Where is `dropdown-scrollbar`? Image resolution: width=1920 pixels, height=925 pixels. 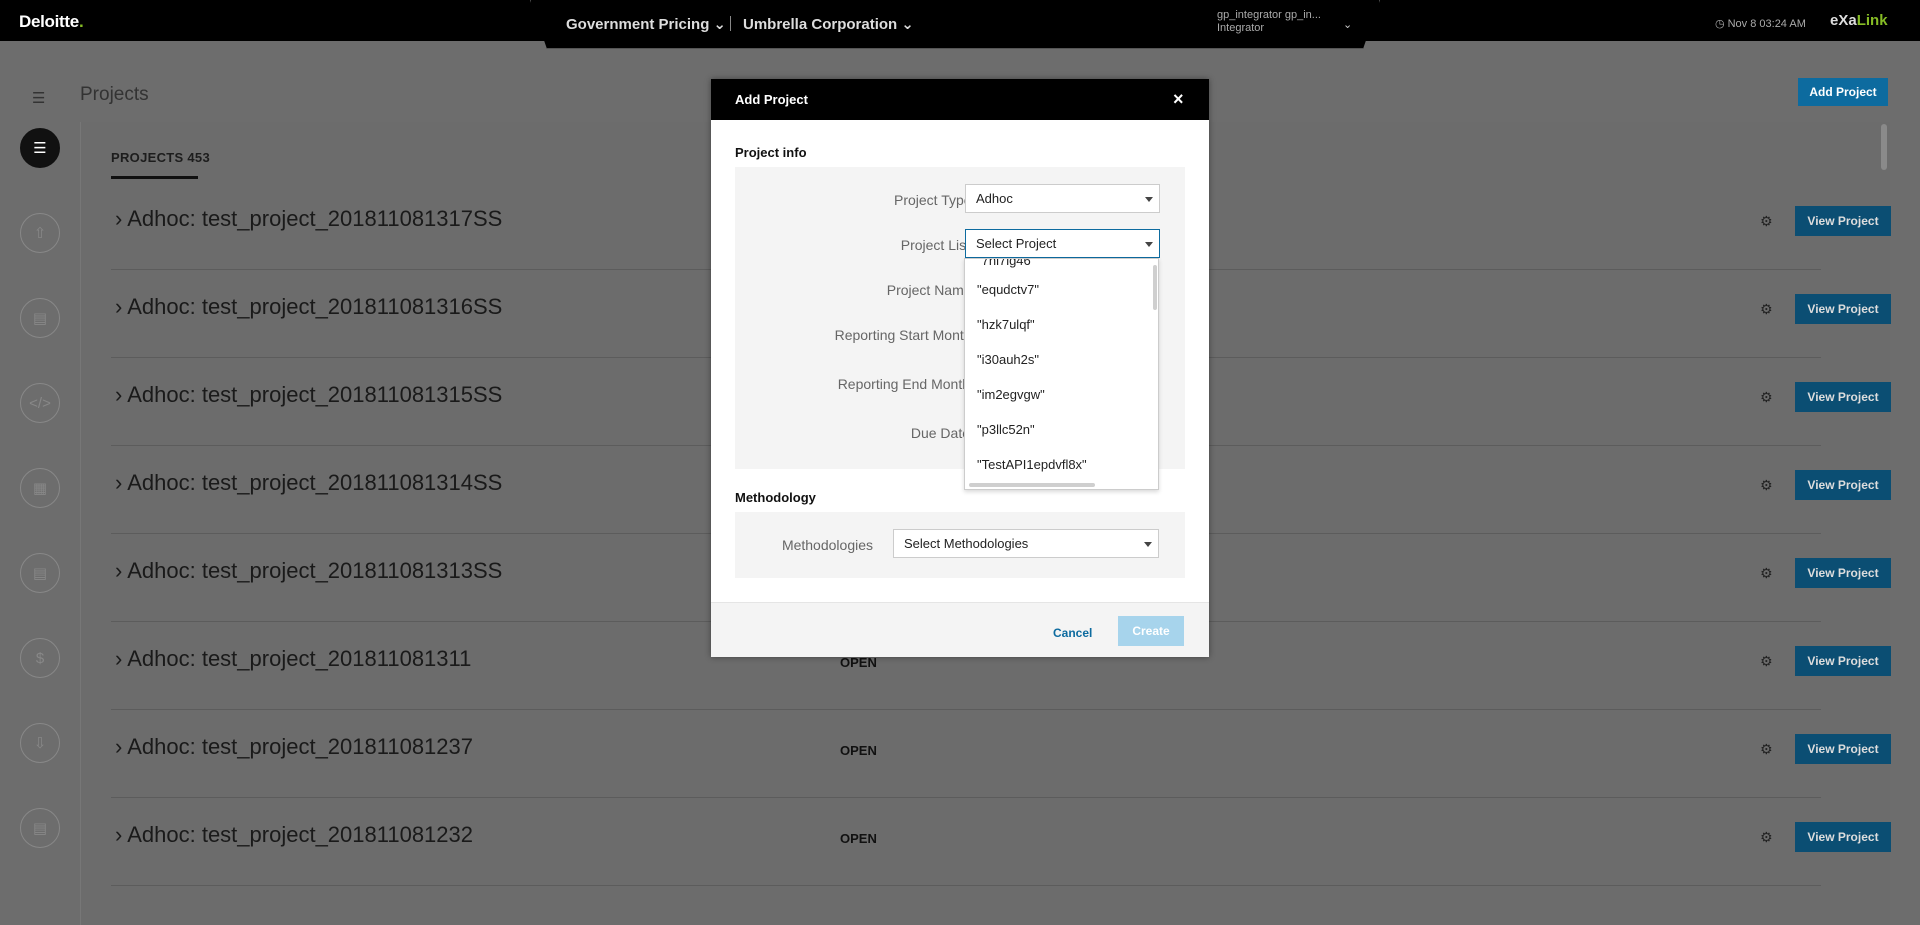 dropdown-scrollbar is located at coordinates (1155, 287).